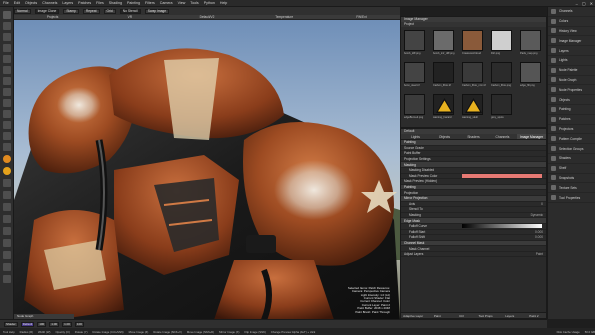  What do you see at coordinates (7, 114) in the screenshot?
I see `clone-tool-icon` at bounding box center [7, 114].